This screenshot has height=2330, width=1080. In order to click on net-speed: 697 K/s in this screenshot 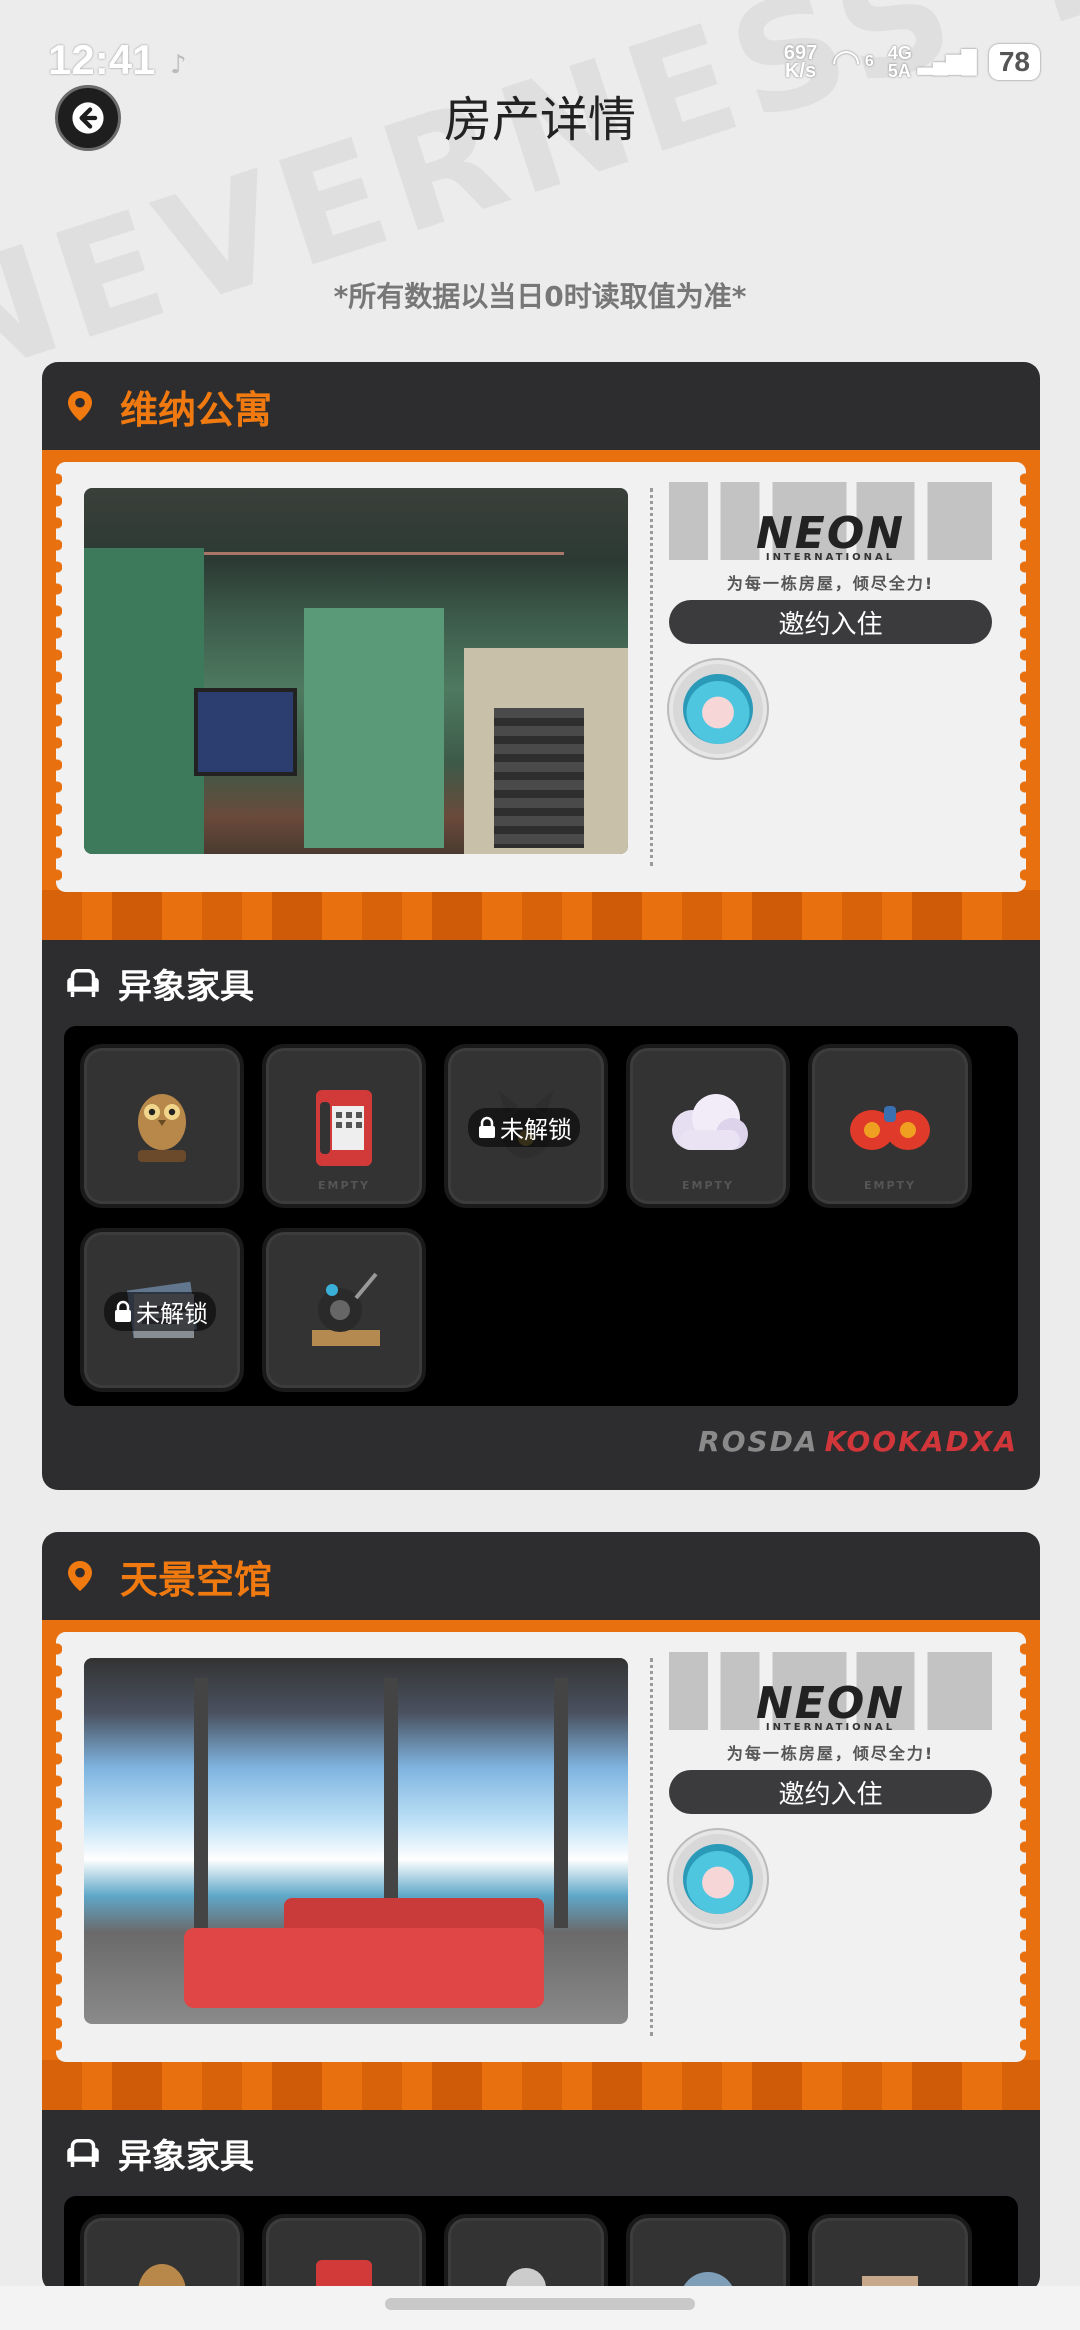, I will do `click(800, 62)`.